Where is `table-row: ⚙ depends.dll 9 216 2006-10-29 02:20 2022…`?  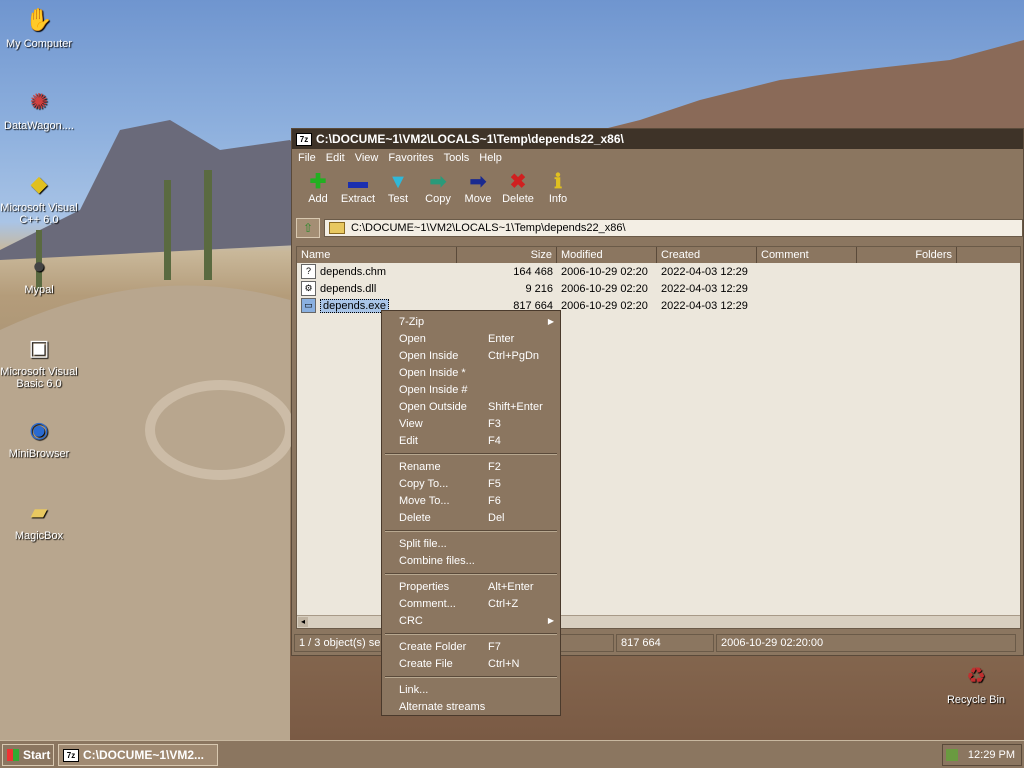 table-row: ⚙ depends.dll 9 216 2006-10-29 02:20 2022… is located at coordinates (658, 288).